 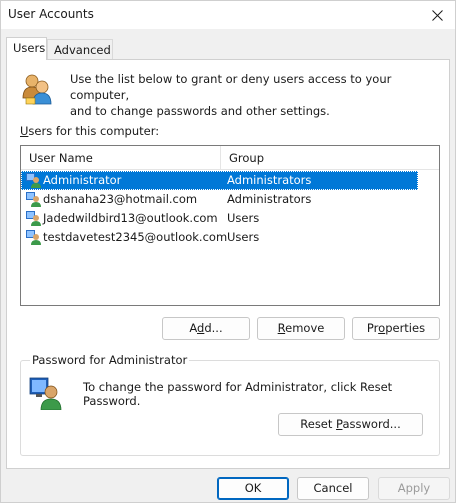 What do you see at coordinates (226, 48) in the screenshot?
I see `tab-strip: Users Advanced` at bounding box center [226, 48].